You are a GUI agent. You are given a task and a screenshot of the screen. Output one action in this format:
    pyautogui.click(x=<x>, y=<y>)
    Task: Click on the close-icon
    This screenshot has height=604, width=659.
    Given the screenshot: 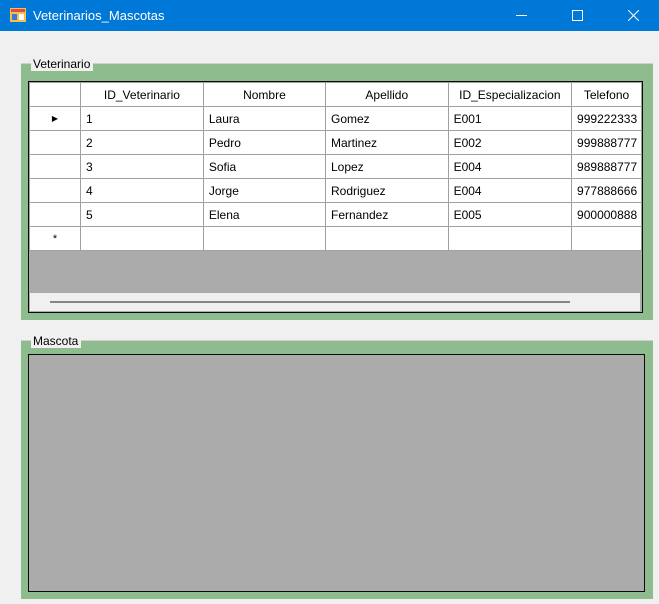 What is the action you would take?
    pyautogui.click(x=633, y=15)
    